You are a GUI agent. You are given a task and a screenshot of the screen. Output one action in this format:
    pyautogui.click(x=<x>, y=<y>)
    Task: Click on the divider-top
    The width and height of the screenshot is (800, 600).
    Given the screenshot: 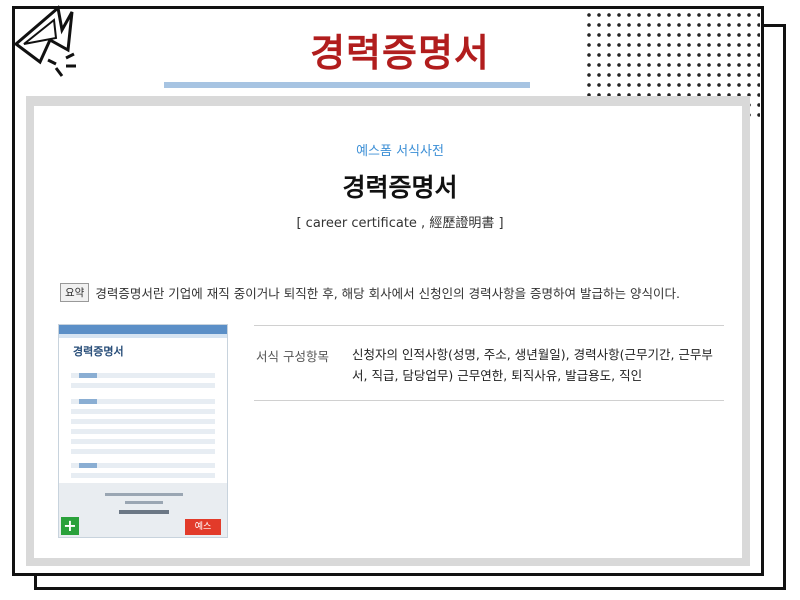 What is the action you would take?
    pyautogui.click(x=489, y=325)
    